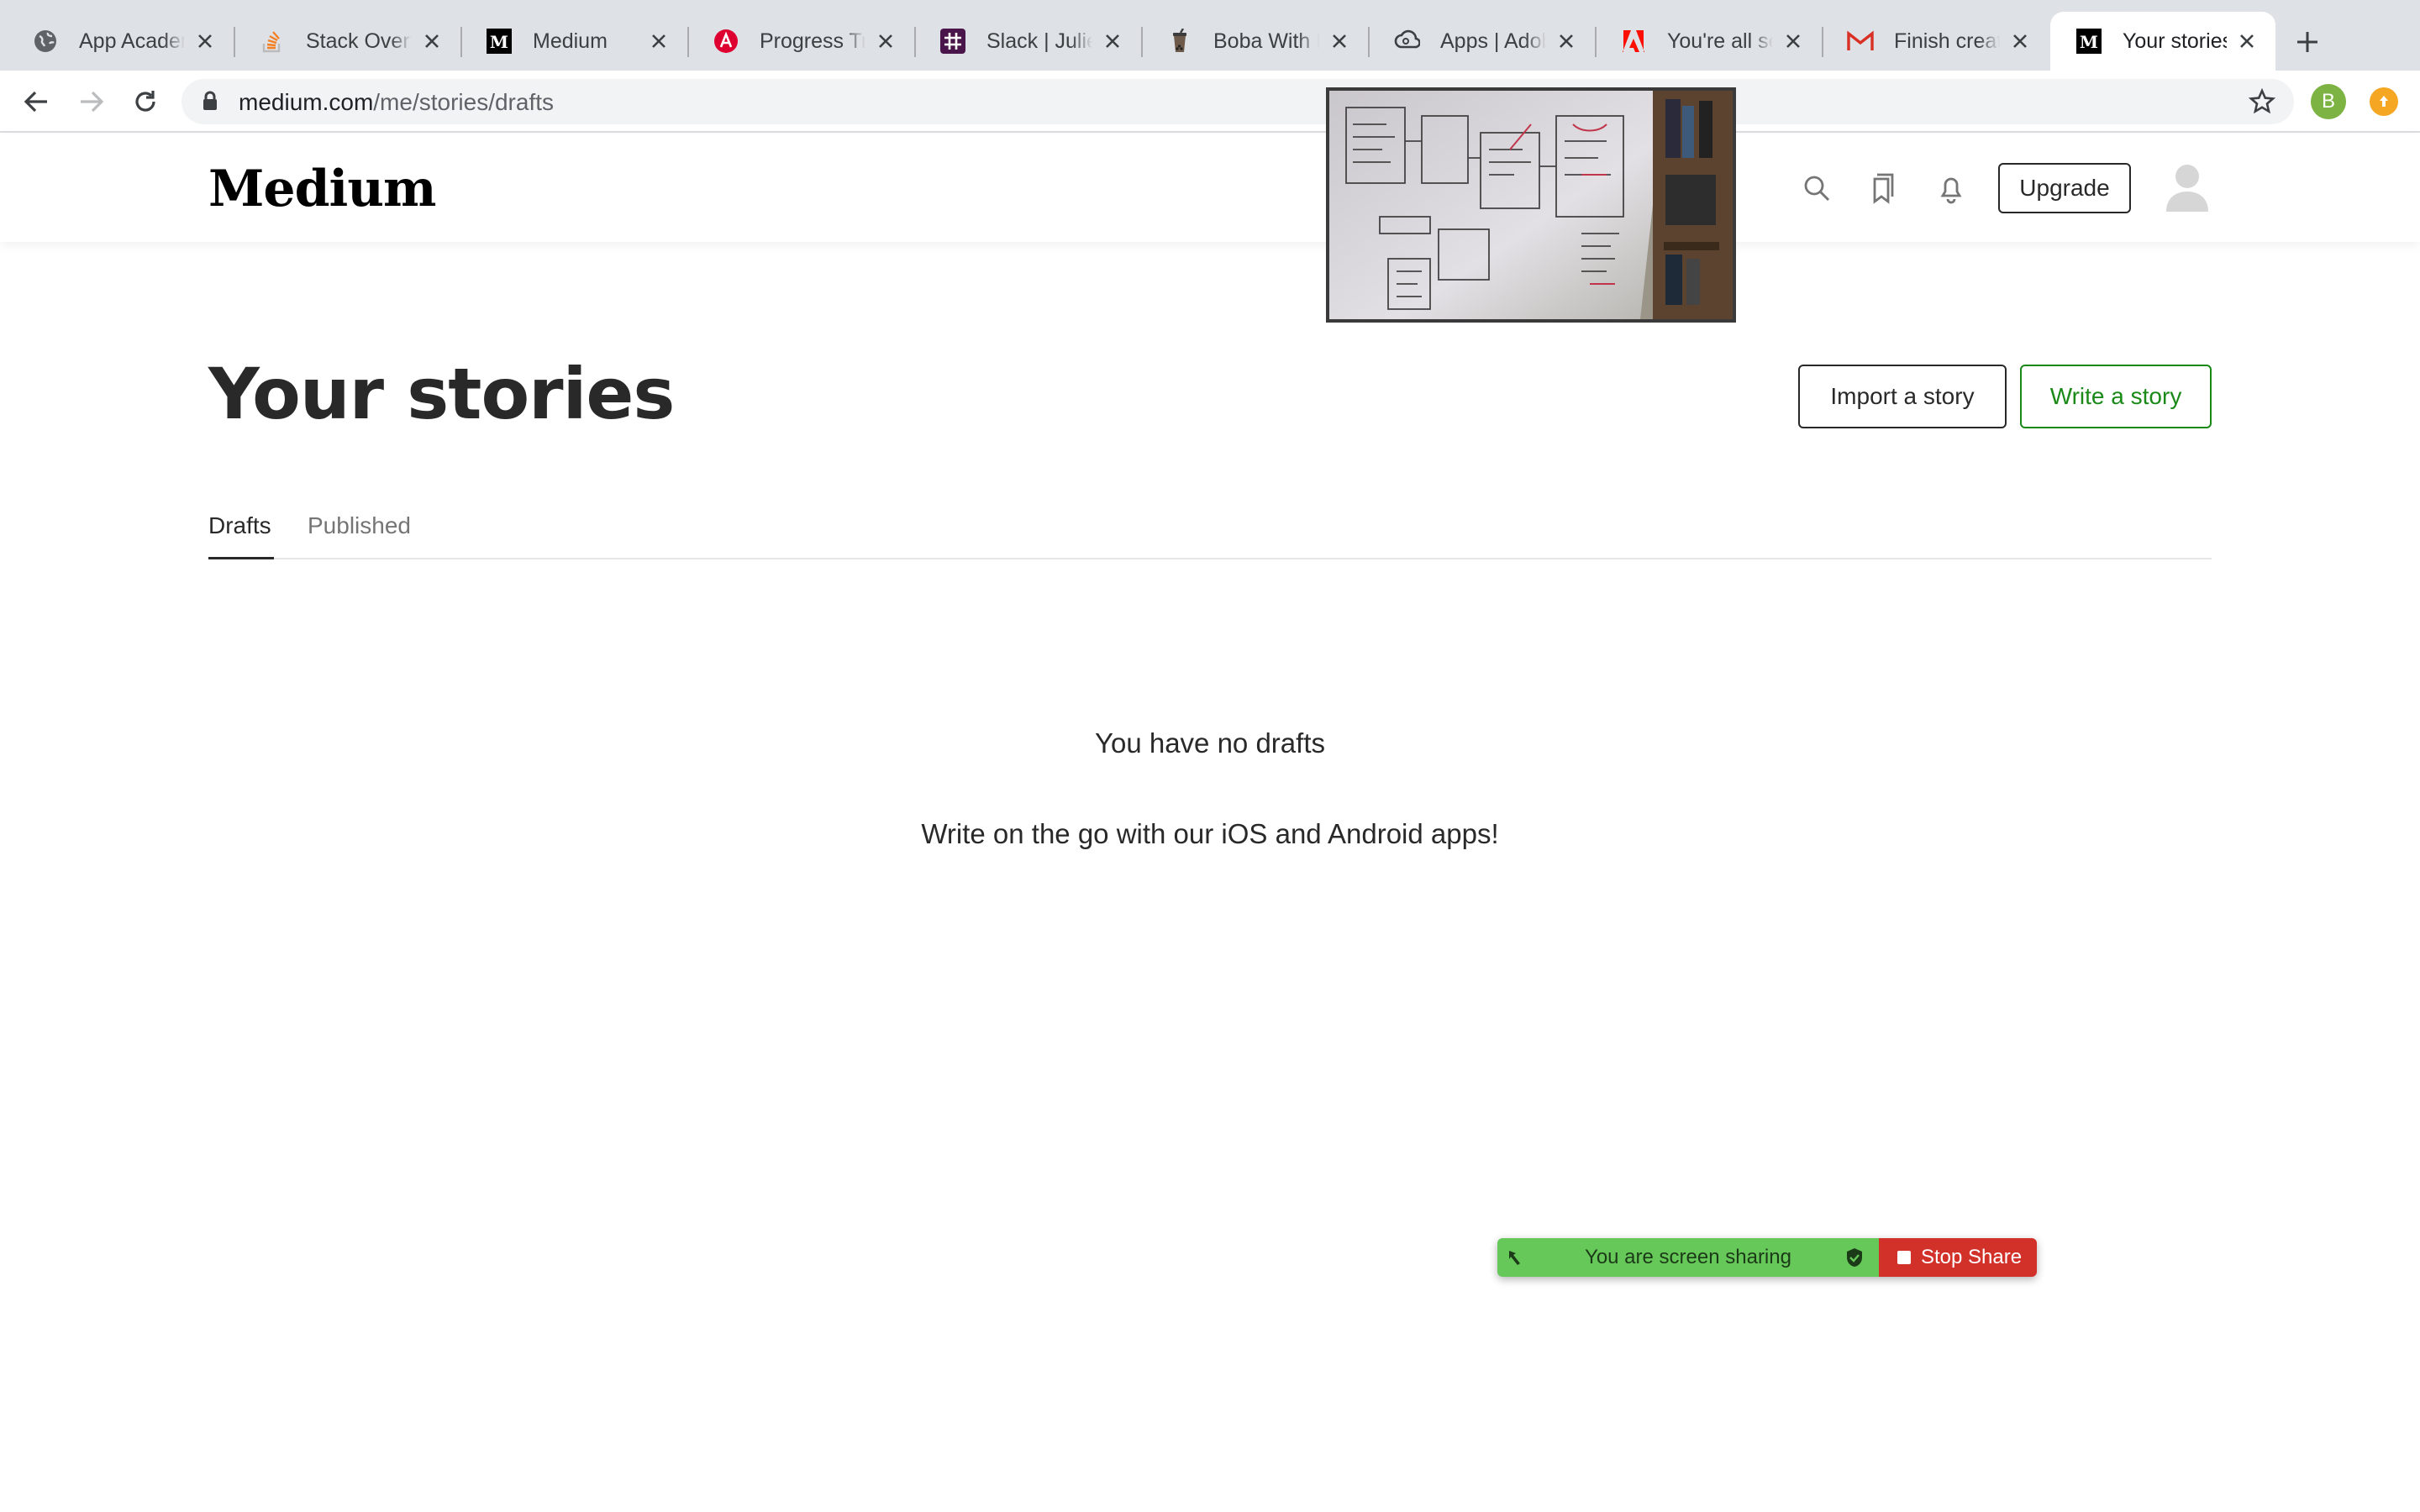  Describe the element at coordinates (306, 102) in the screenshot. I see `url-domain: medium.com` at that location.